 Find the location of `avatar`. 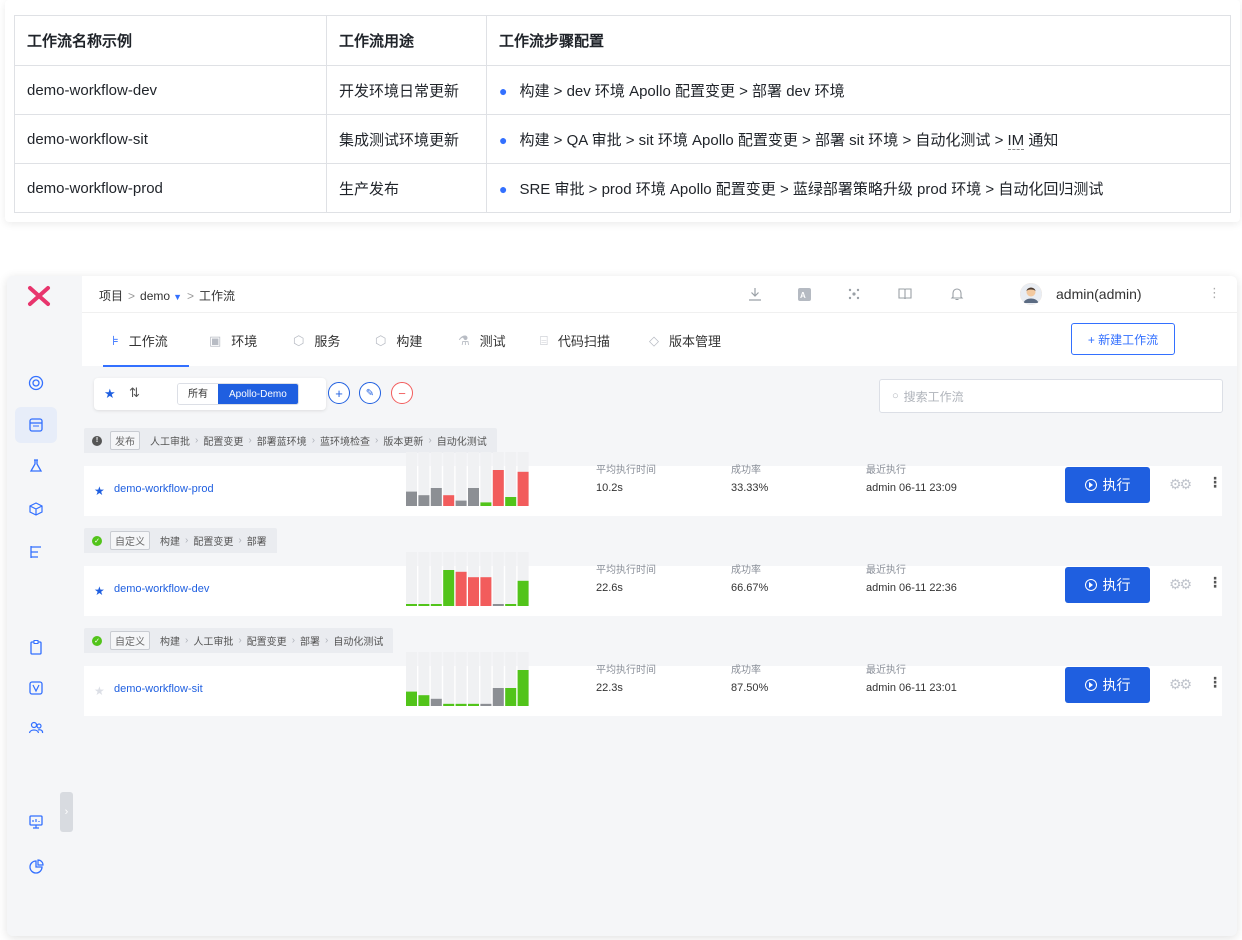

avatar is located at coordinates (1031, 294).